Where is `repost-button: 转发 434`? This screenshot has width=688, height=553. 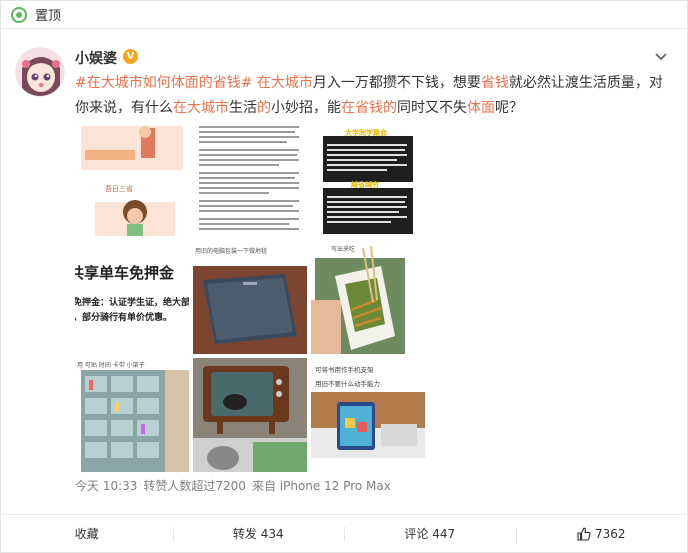 repost-button: 转发 434 is located at coordinates (258, 533).